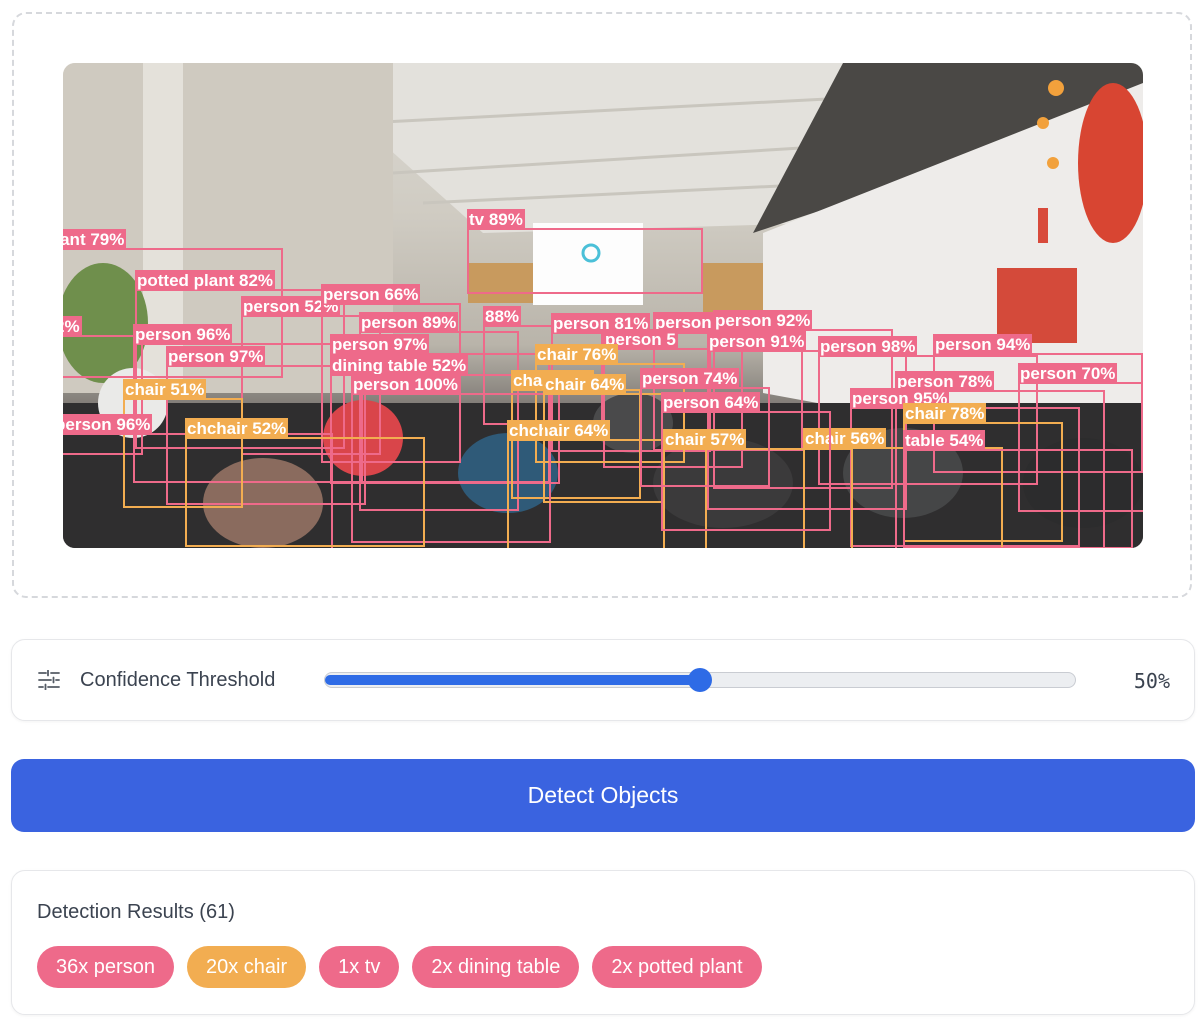 This screenshot has width=1200, height=1027. What do you see at coordinates (246, 967) in the screenshot?
I see `result-chip: 20x chair` at bounding box center [246, 967].